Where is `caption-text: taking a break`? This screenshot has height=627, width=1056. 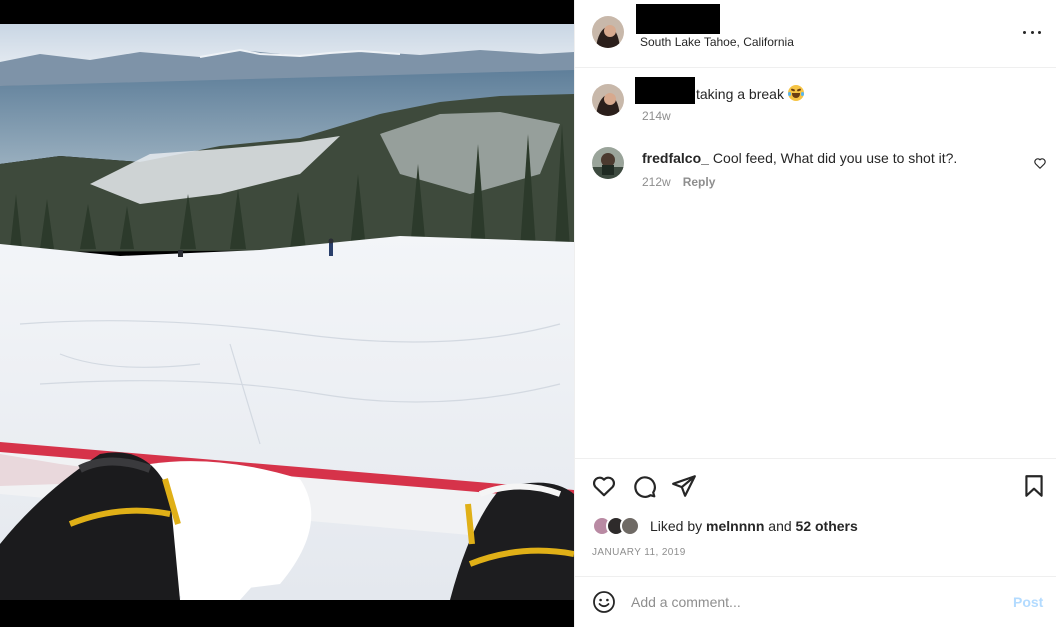 caption-text: taking a break is located at coordinates (750, 93).